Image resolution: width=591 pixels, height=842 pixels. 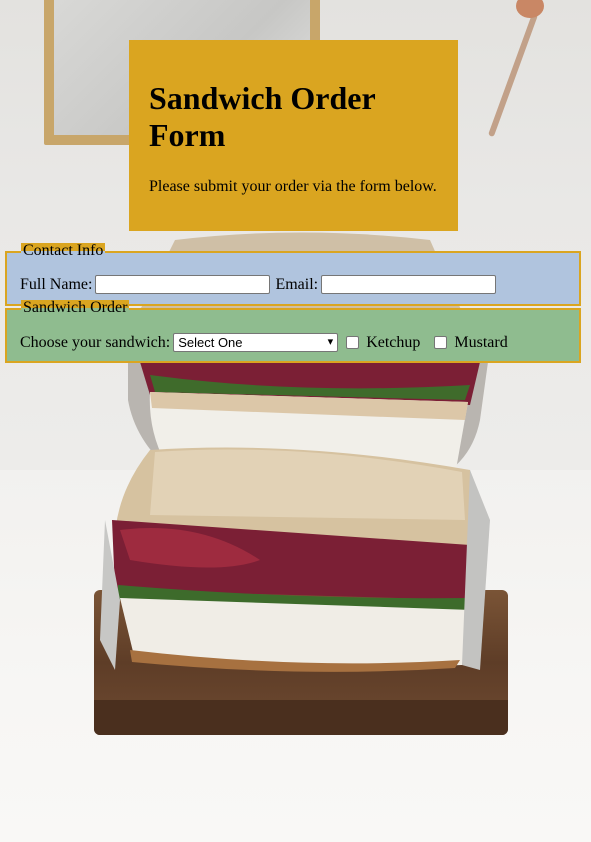 What do you see at coordinates (297, 284) in the screenshot?
I see `email-label: Email:` at bounding box center [297, 284].